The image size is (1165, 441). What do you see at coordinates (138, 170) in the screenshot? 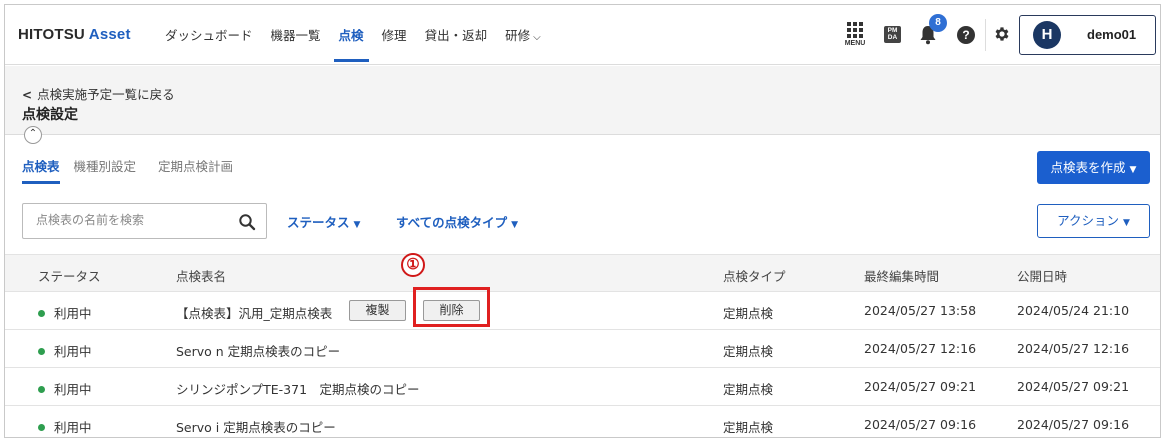
I see `tab-bar: 点検表 機種別設定 定期点検計画` at bounding box center [138, 170].